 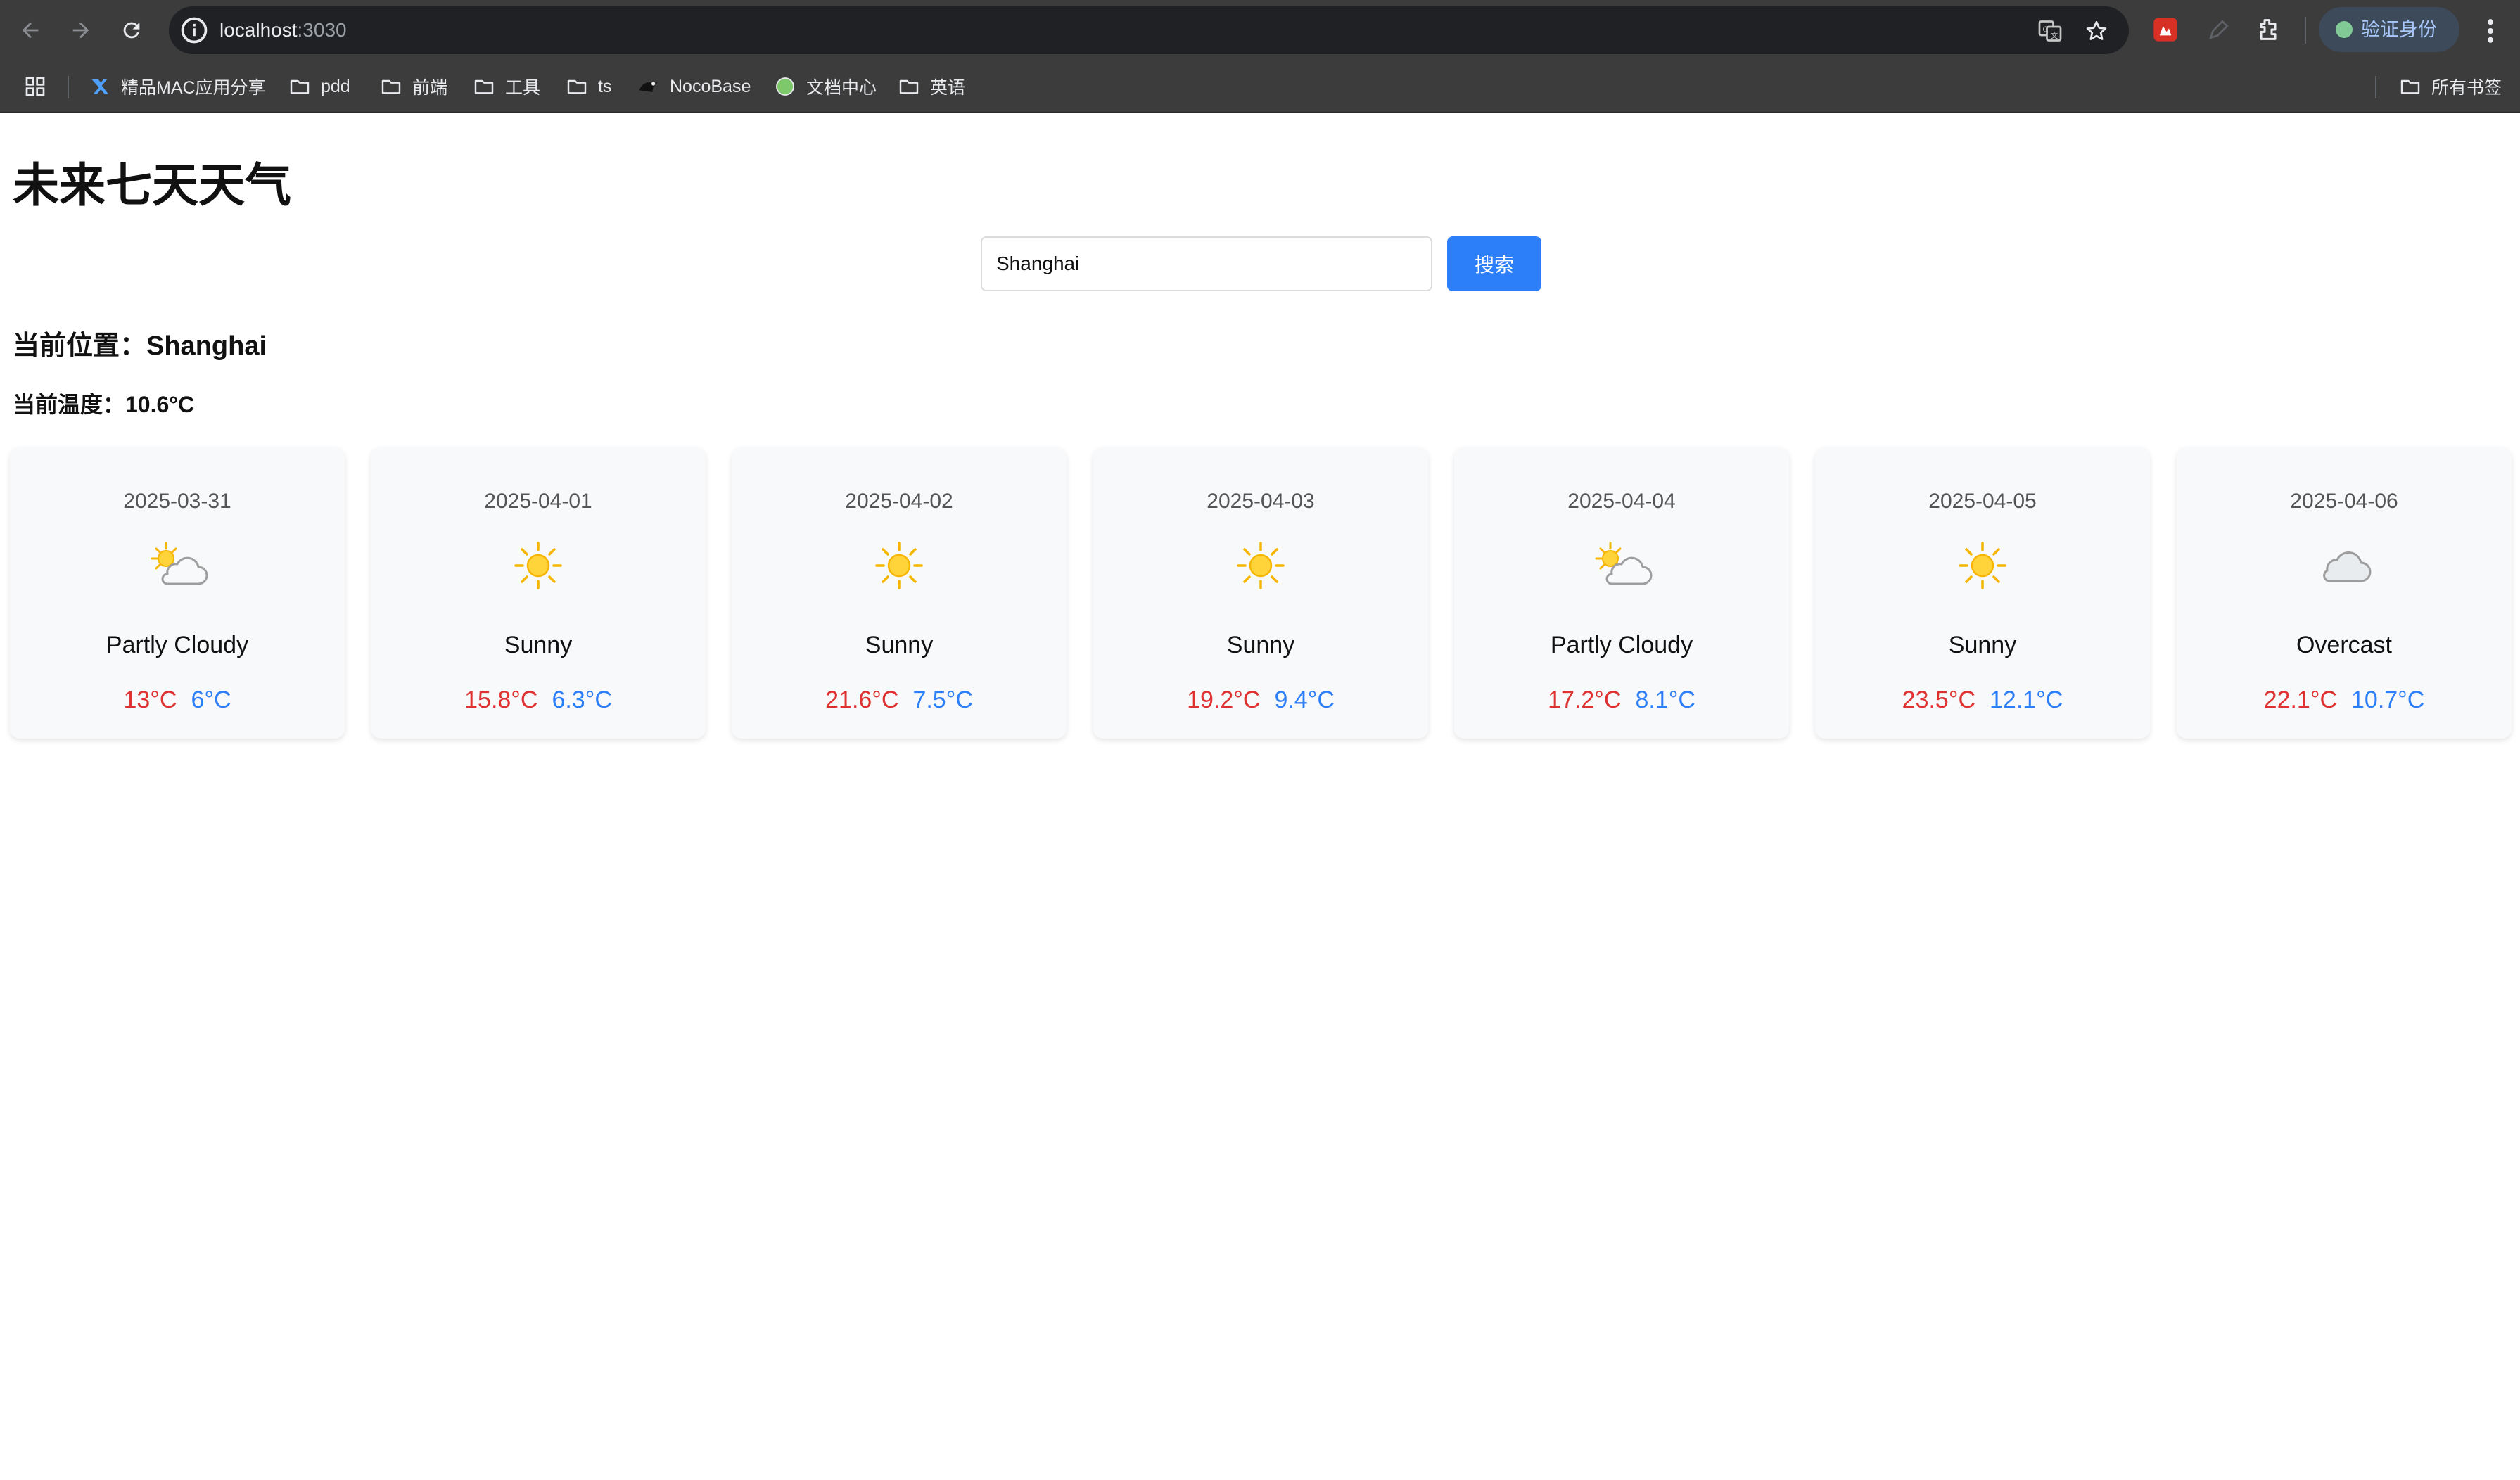 I want to click on min-temperature: 6.3°C, so click(x=582, y=700).